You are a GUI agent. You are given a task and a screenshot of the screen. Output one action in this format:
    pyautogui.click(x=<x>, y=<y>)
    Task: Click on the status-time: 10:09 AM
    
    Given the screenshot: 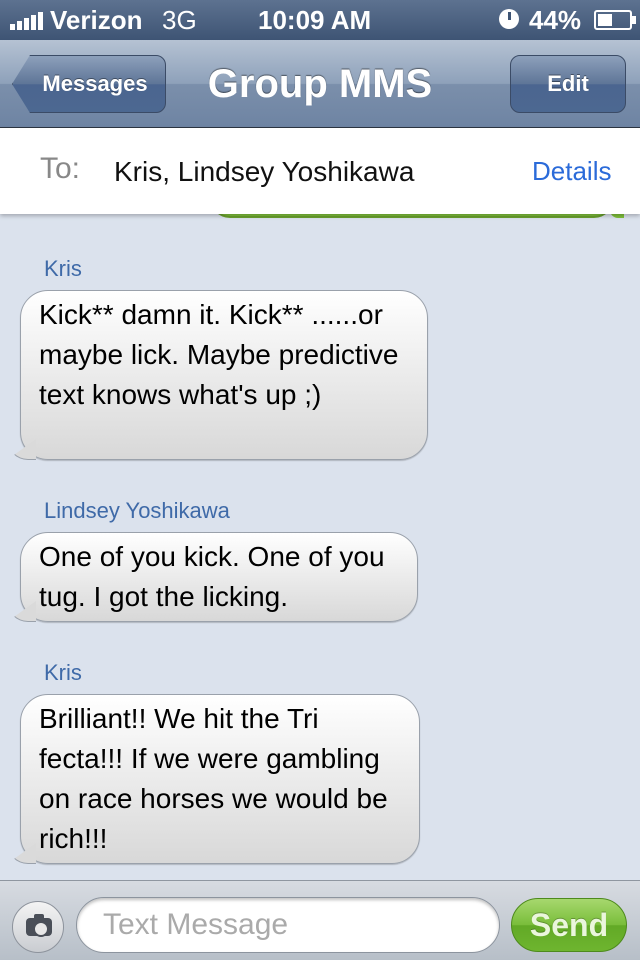 What is the action you would take?
    pyautogui.click(x=315, y=20)
    